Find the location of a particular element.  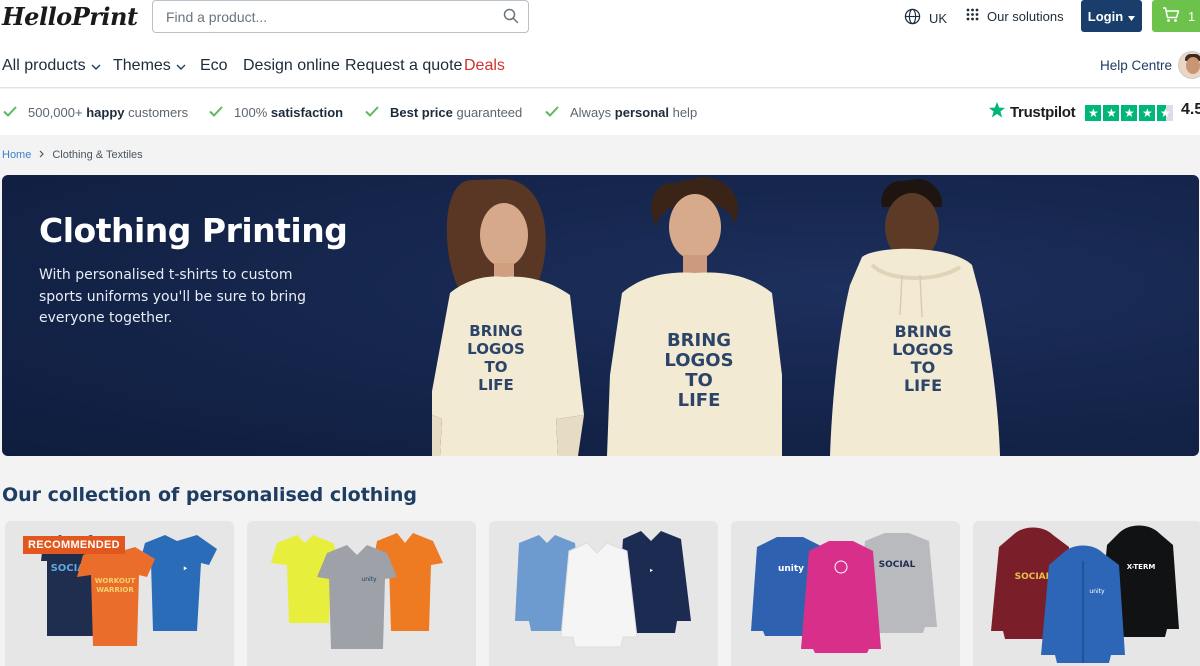

usp-text: Best price guaranteed is located at coordinates (456, 112).